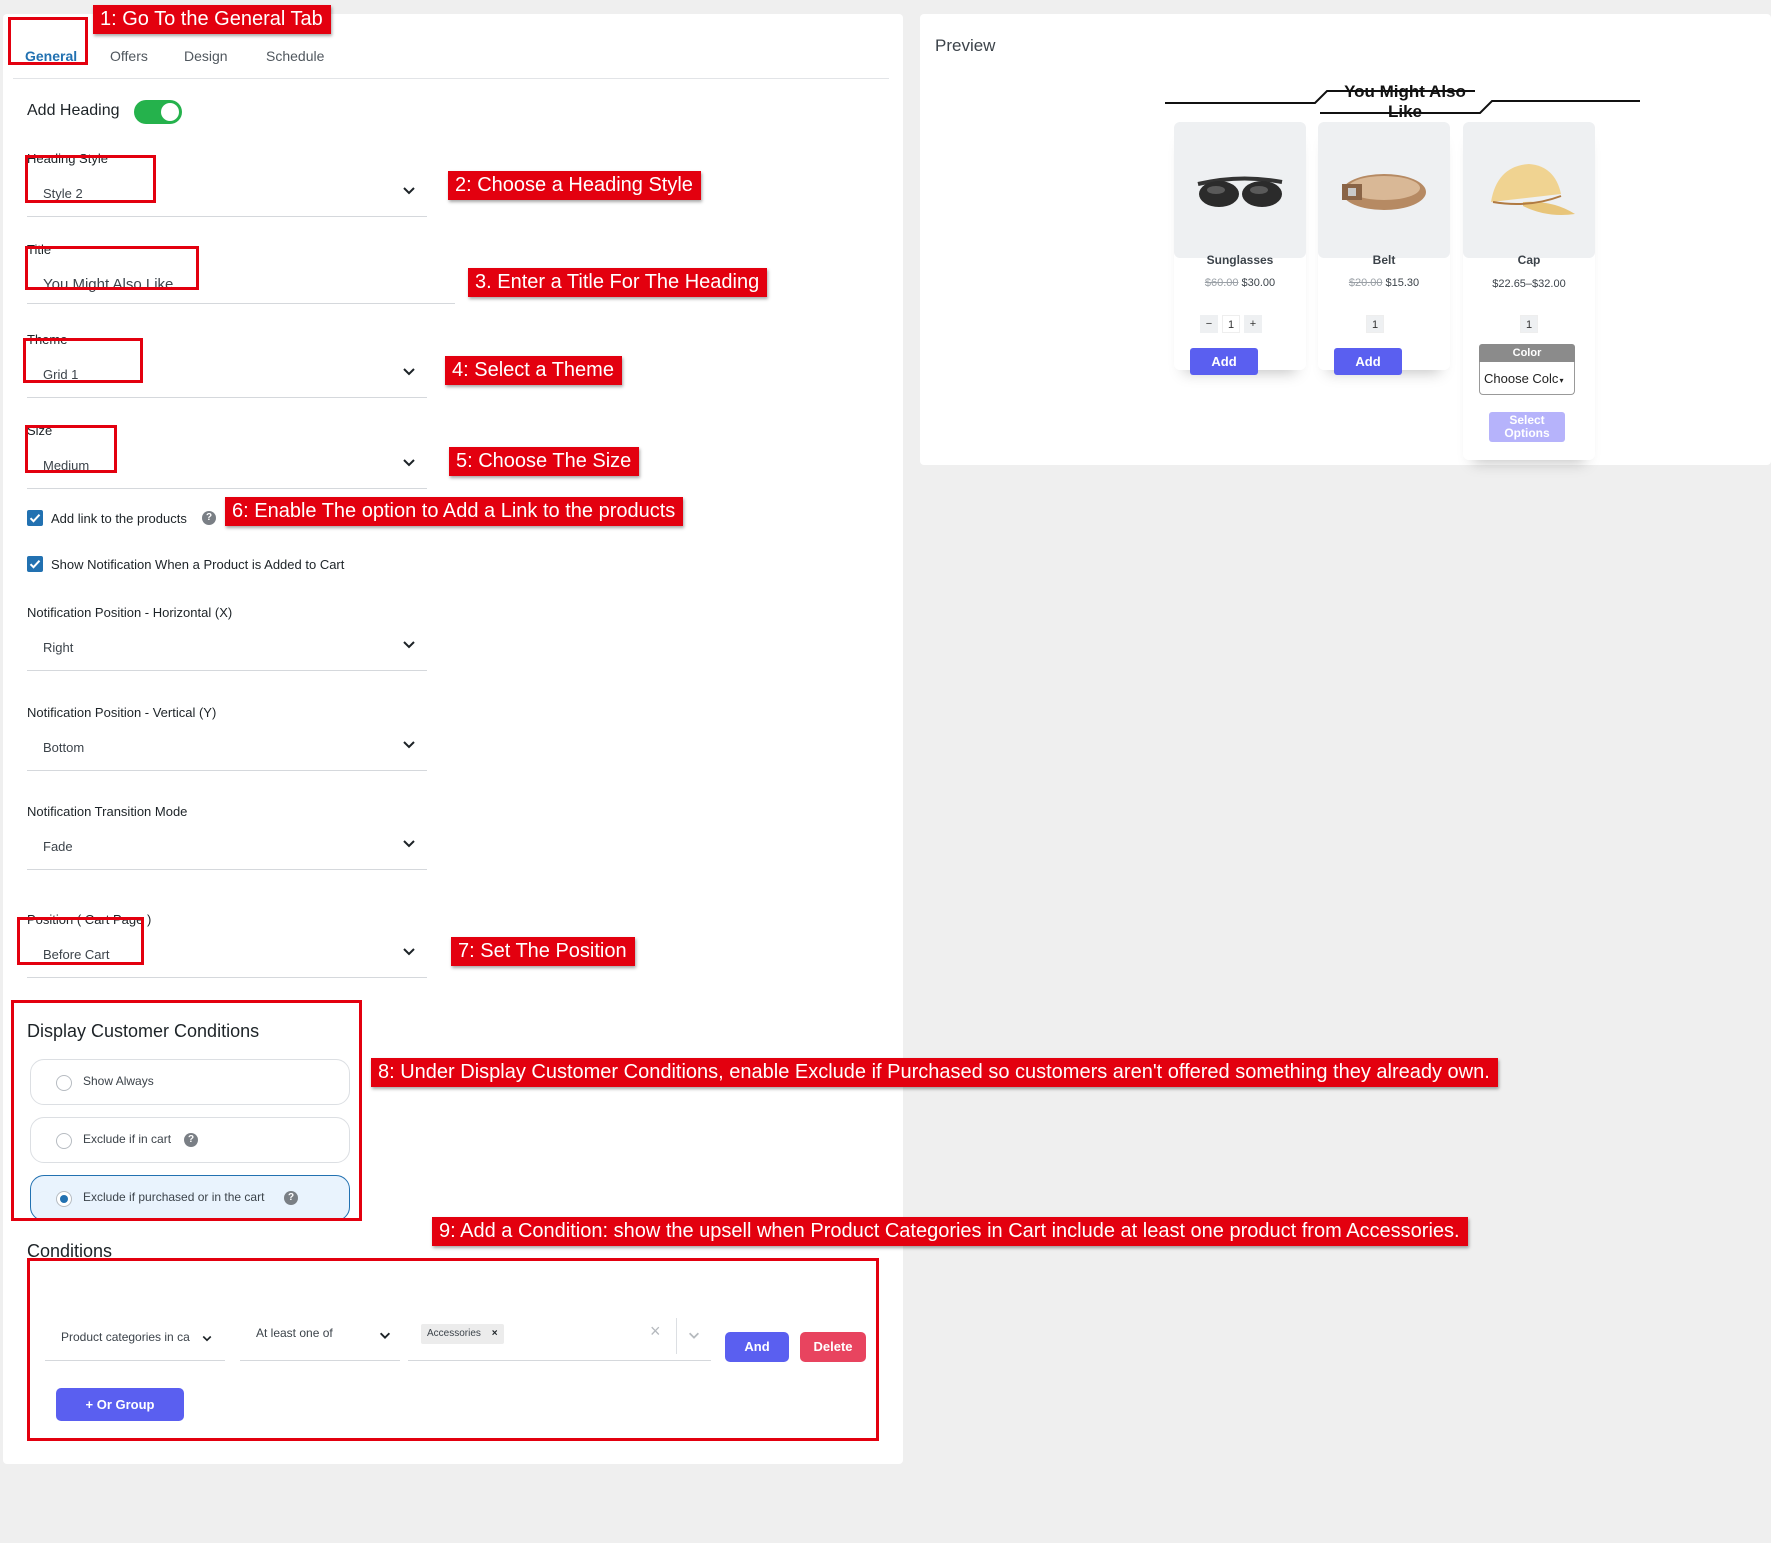  Describe the element at coordinates (965, 45) in the screenshot. I see `preview-label: Preview` at that location.